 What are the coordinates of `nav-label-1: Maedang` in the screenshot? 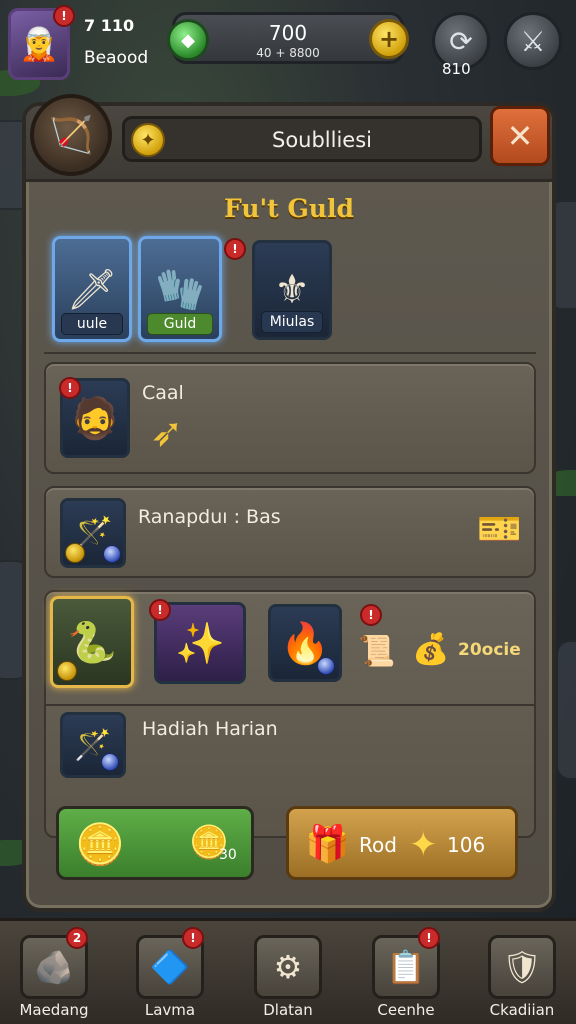 It's located at (54, 1010).